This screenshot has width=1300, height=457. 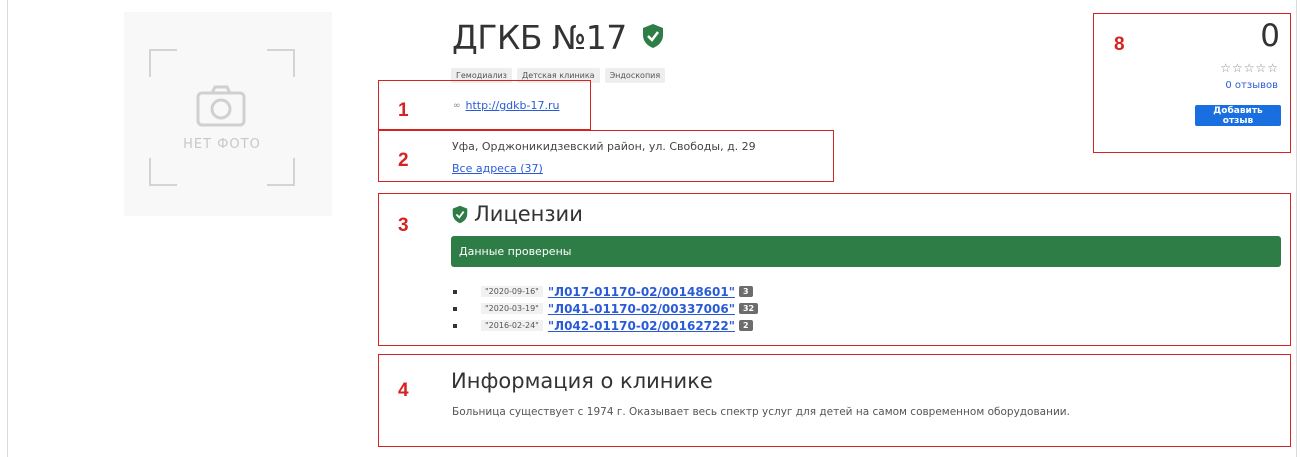 I want to click on clinic-photo-placeholder: НЕТ ФОТО, so click(x=228, y=114).